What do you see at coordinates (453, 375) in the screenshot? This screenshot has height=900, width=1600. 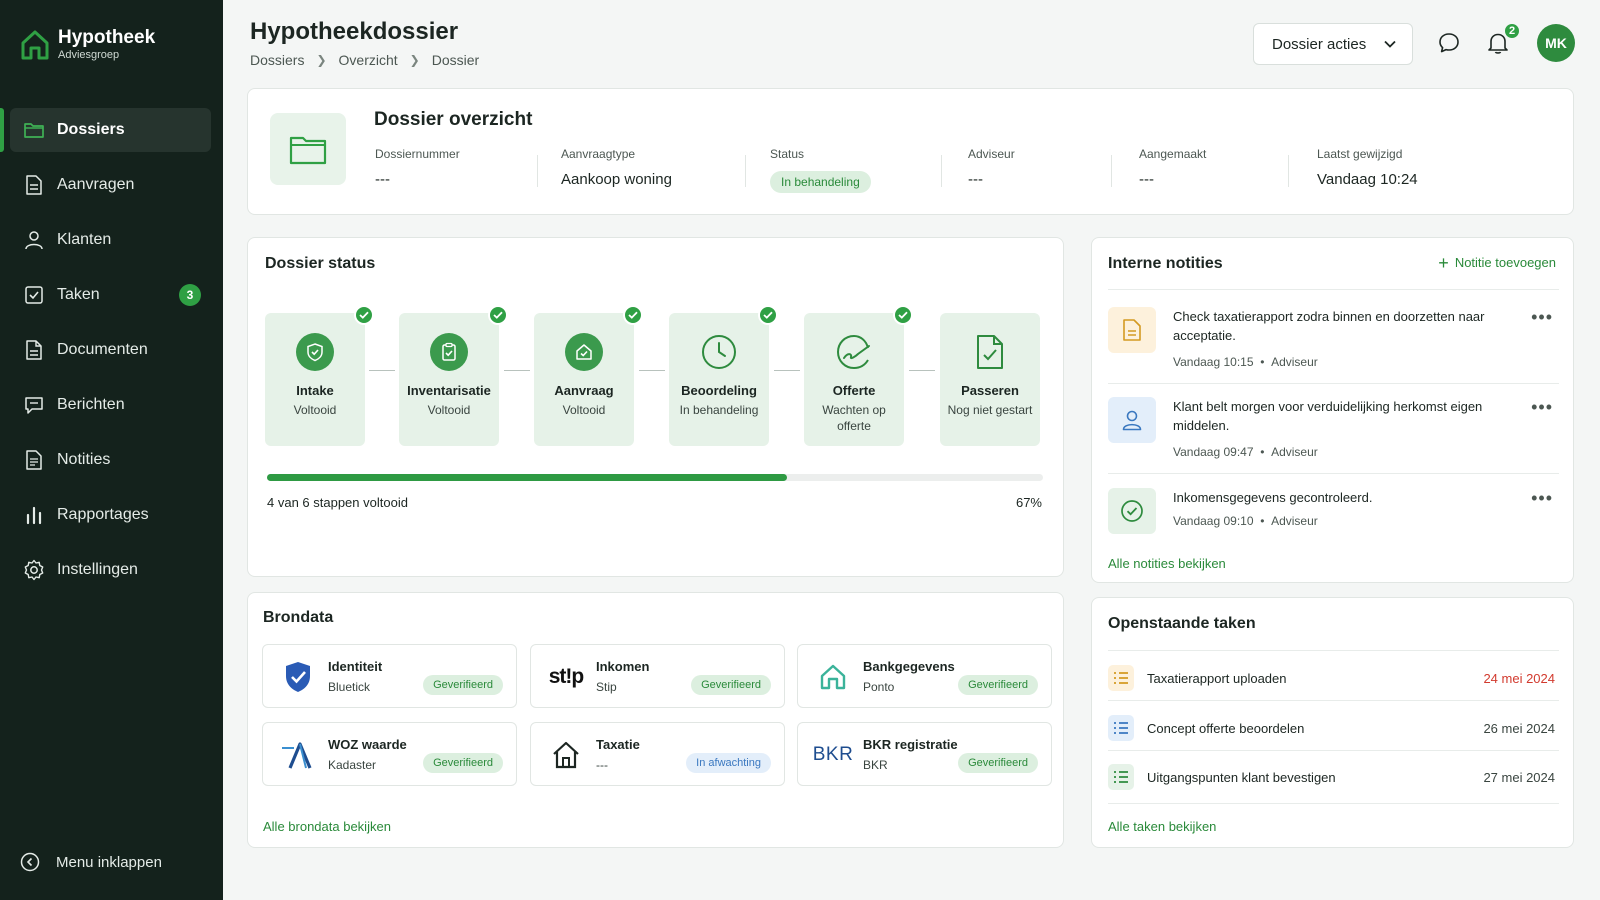 I see `step-inventarisatie: Inventarisatie Voltooid` at bounding box center [453, 375].